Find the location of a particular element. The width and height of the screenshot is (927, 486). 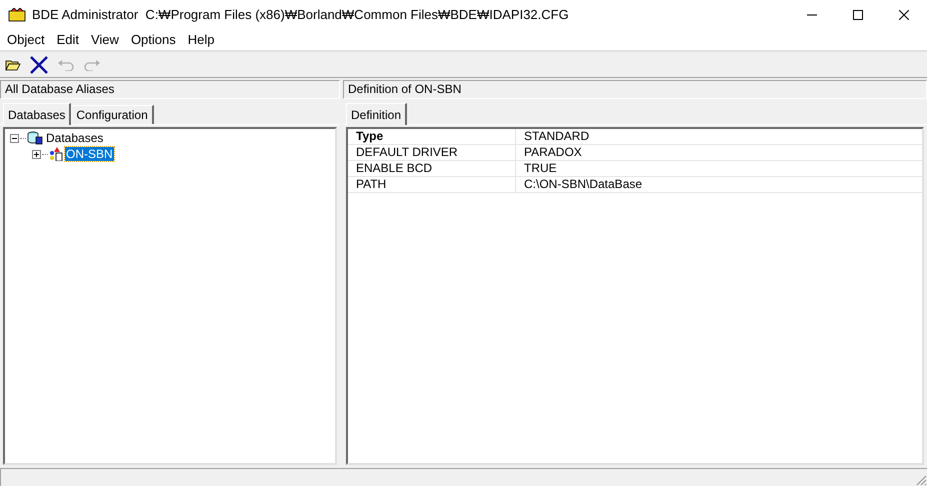

maximize-icon is located at coordinates (858, 15).